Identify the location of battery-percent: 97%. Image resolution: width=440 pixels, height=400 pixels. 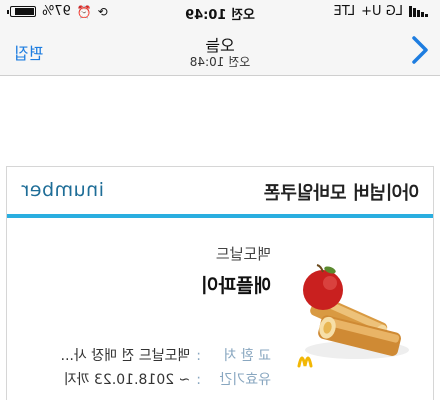
(56, 11).